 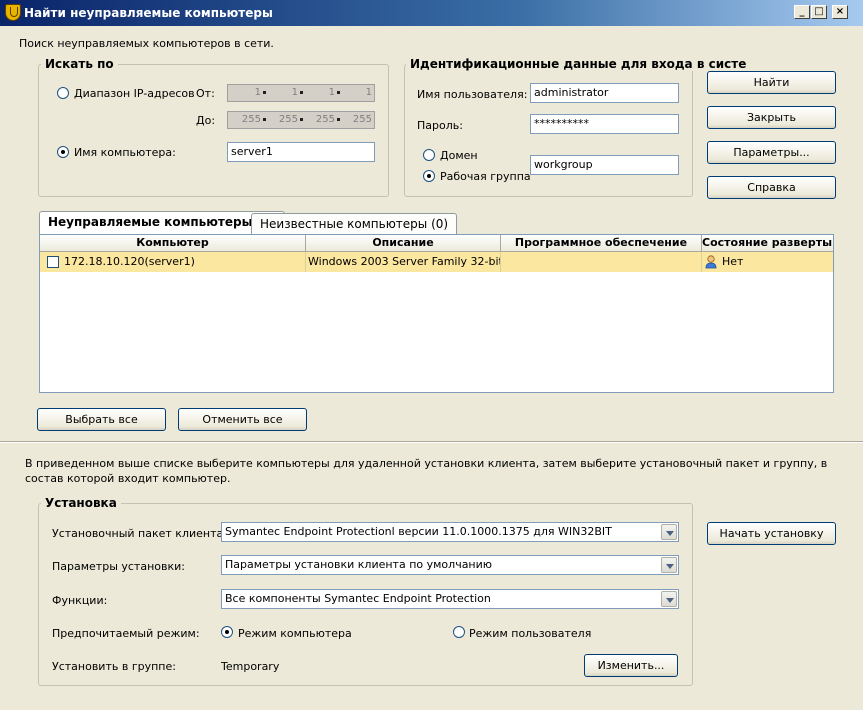 What do you see at coordinates (139, 533) in the screenshot?
I see `package-label: Установочный пакет клиента:` at bounding box center [139, 533].